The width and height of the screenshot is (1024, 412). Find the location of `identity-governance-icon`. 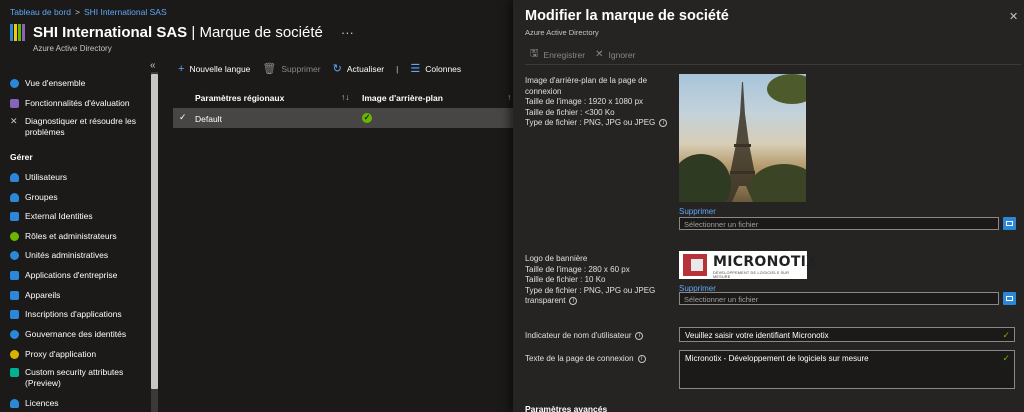

identity-governance-icon is located at coordinates (14, 334).